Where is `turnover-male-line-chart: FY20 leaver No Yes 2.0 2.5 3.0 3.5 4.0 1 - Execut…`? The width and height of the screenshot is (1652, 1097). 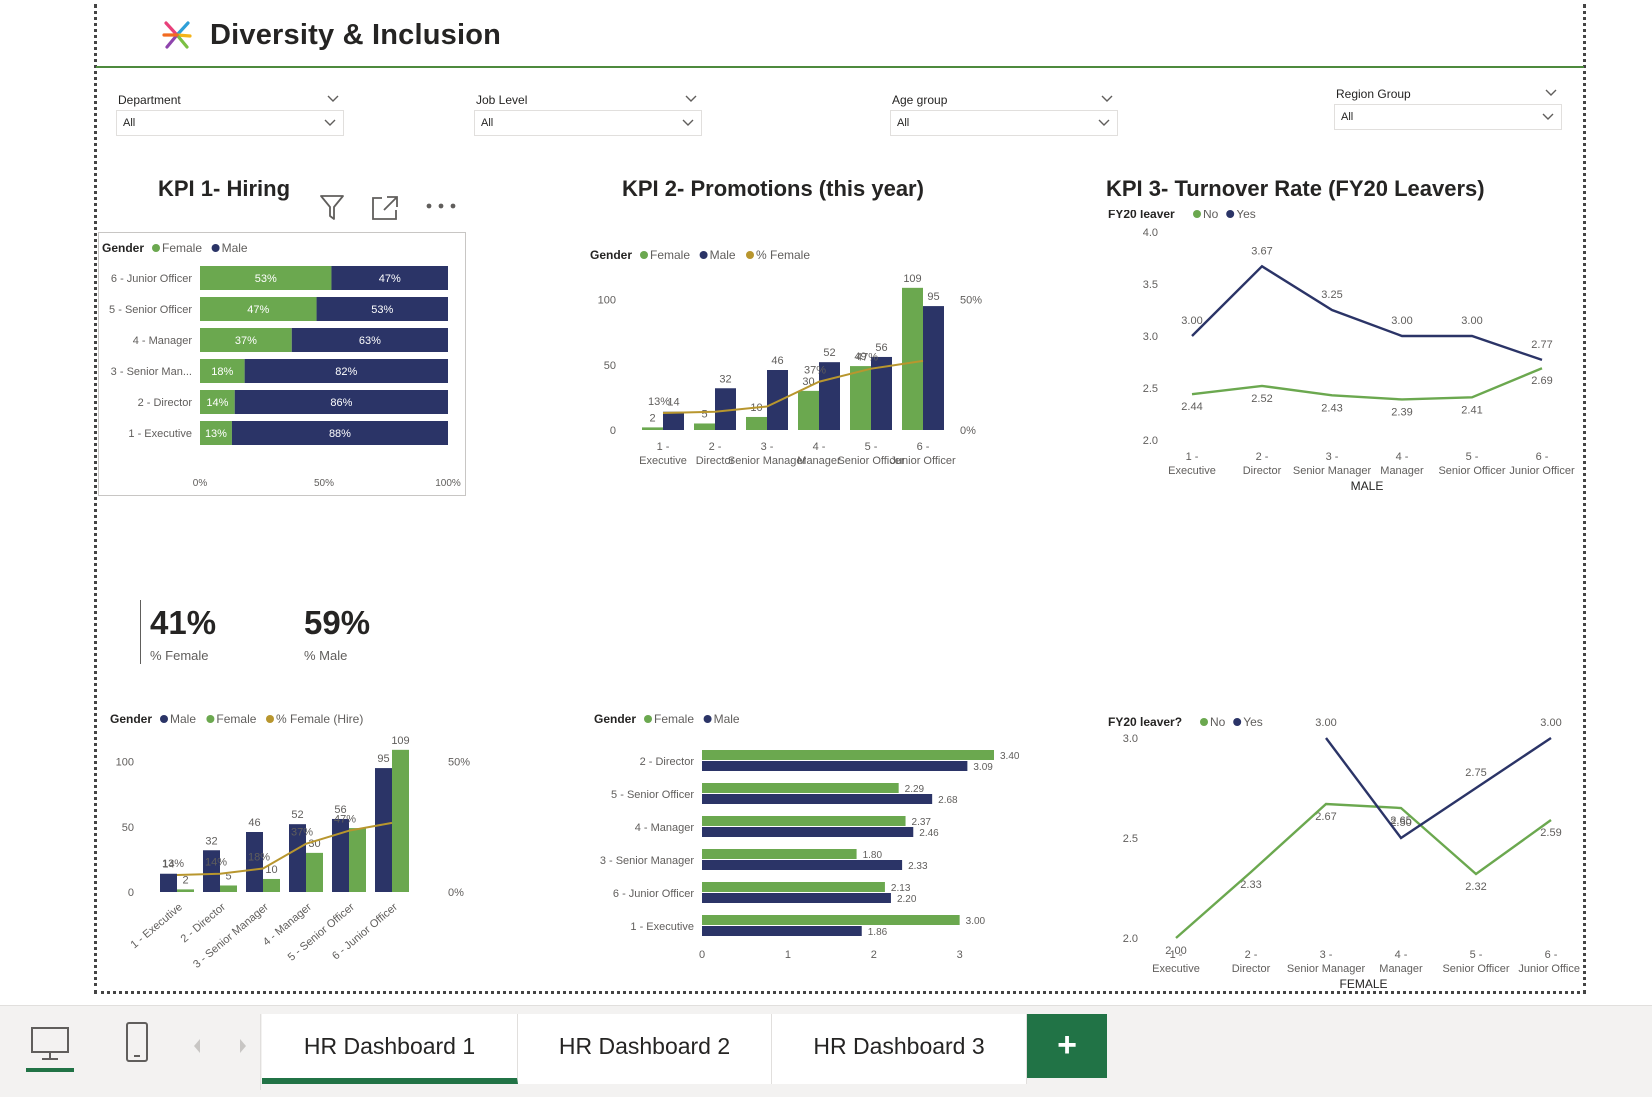 turnover-male-line-chart: FY20 leaver No Yes 2.0 2.5 3.0 3.5 4.0 1 - Execut… is located at coordinates (1340, 353).